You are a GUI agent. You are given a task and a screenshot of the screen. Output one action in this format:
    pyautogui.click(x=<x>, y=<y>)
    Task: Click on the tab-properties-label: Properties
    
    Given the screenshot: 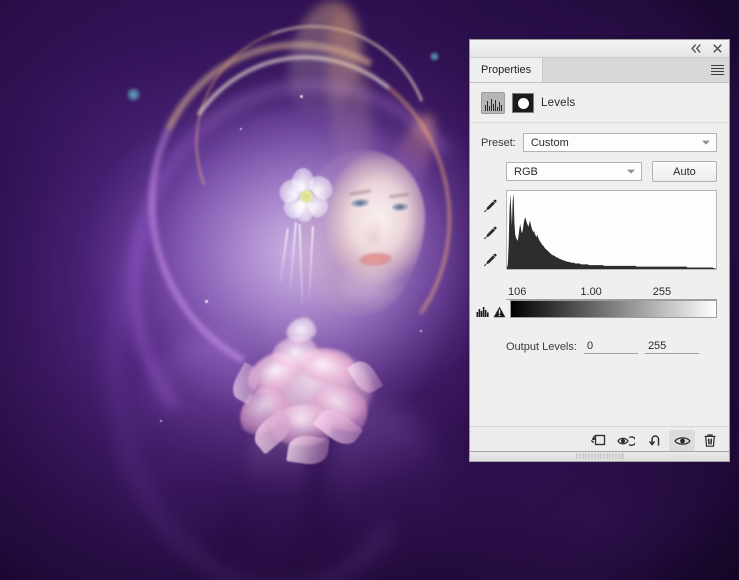 What is the action you would take?
    pyautogui.click(x=506, y=70)
    